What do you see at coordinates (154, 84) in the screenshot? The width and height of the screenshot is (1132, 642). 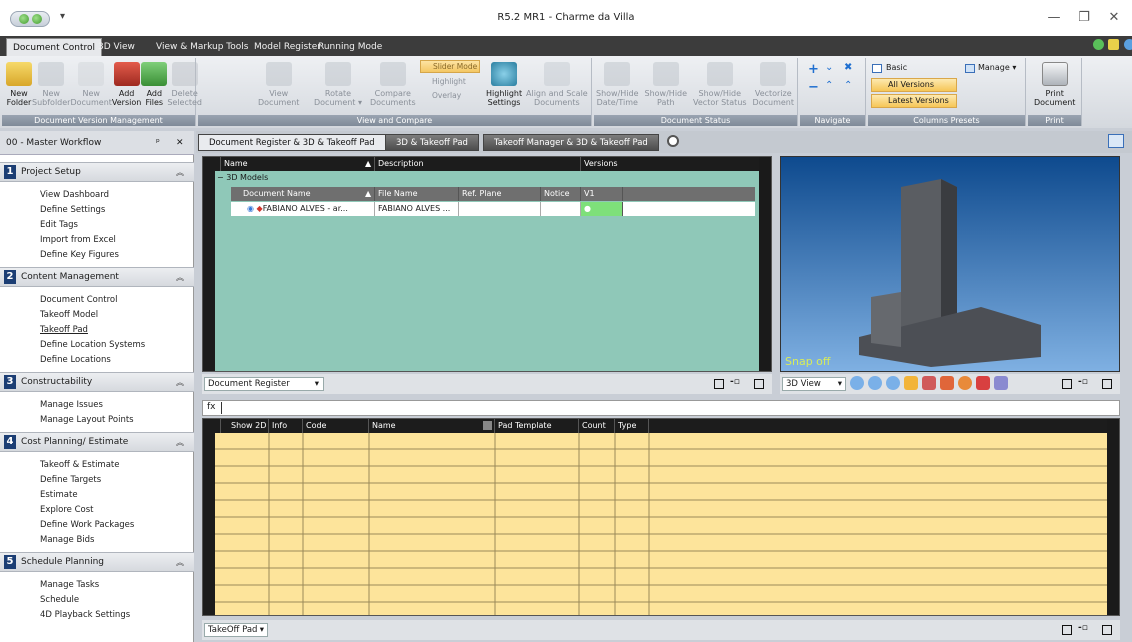 I see `add-files-button: Add Files` at bounding box center [154, 84].